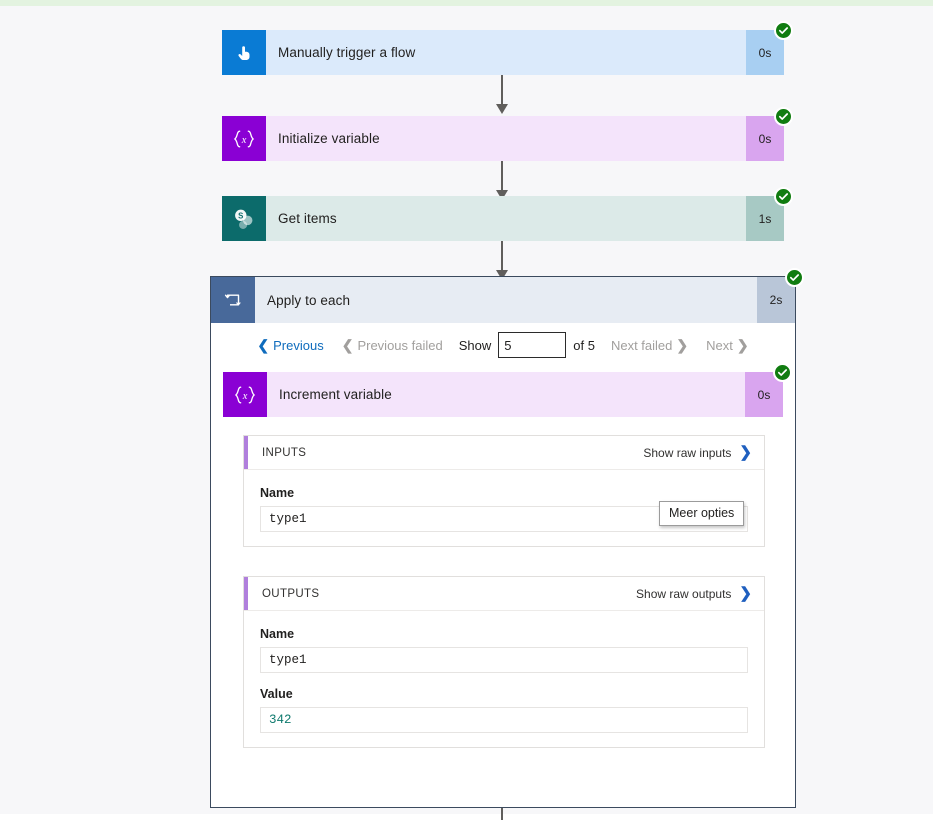  Describe the element at coordinates (506, 138) in the screenshot. I see `flow-step-label: Initialize variable` at that location.